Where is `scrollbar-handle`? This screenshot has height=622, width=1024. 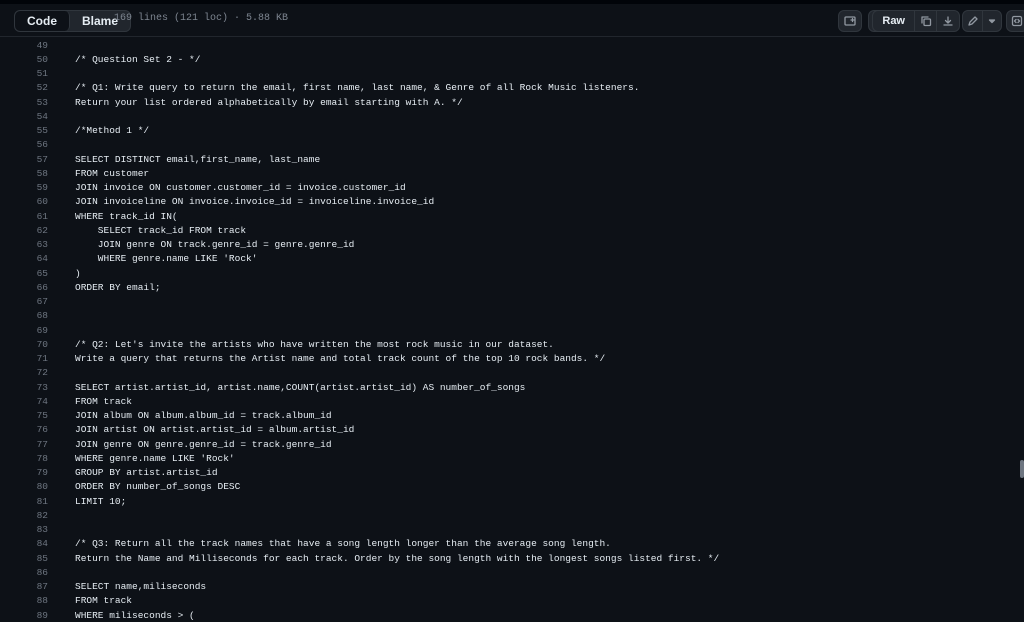
scrollbar-handle is located at coordinates (1022, 469).